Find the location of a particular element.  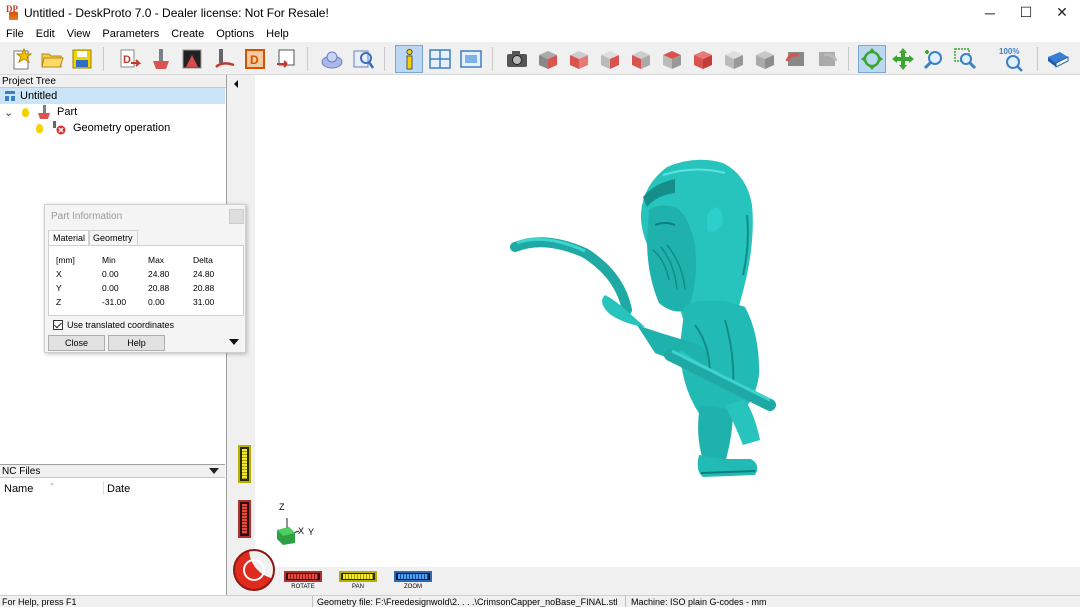

status-help: For Help, press F1 is located at coordinates (39, 602).